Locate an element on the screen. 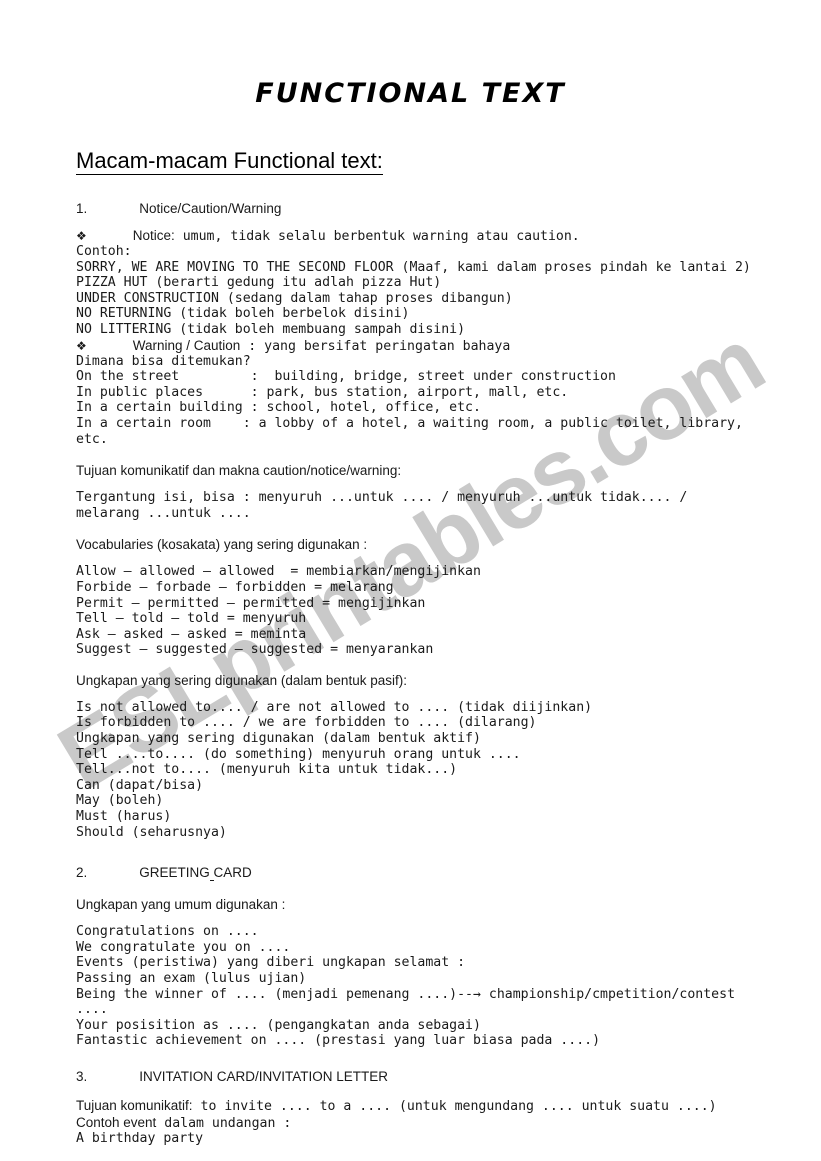 The width and height of the screenshot is (821, 1161). right-arrow-icon: → is located at coordinates (476, 994).